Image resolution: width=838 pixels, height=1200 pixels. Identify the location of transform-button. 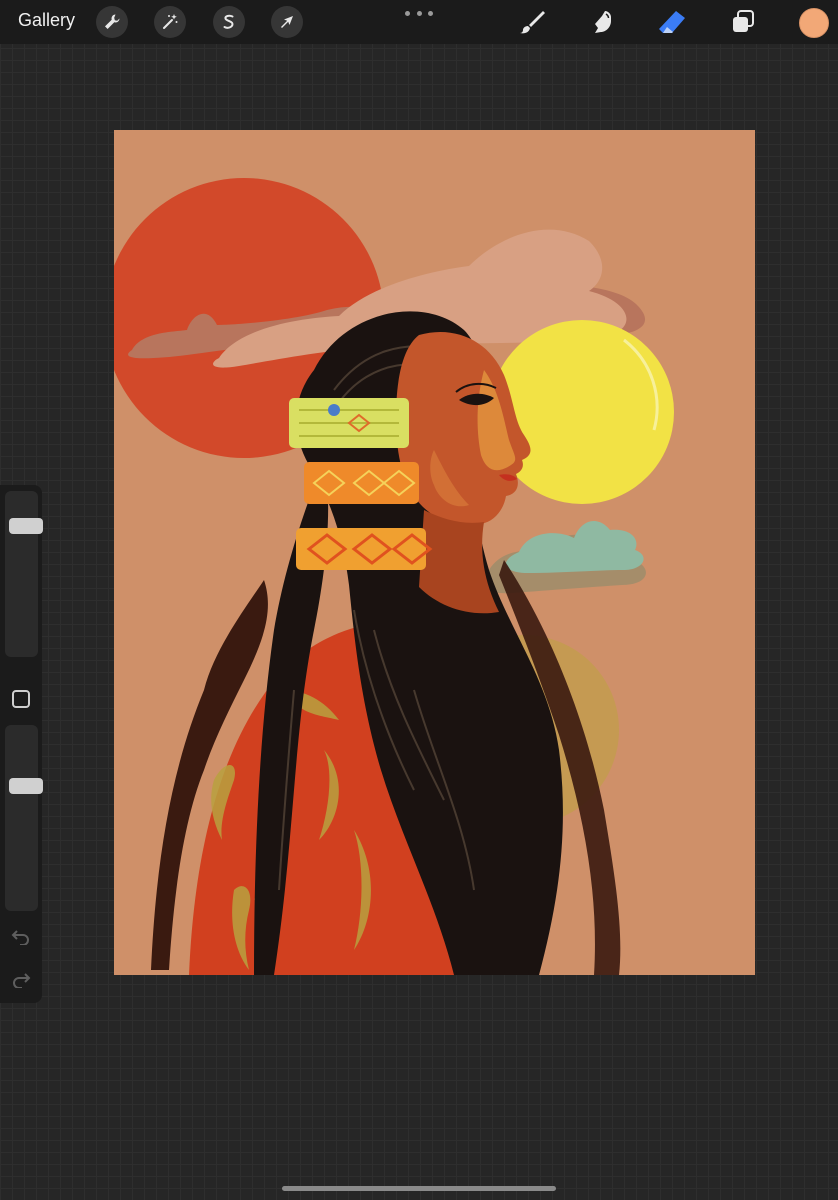
(287, 22).